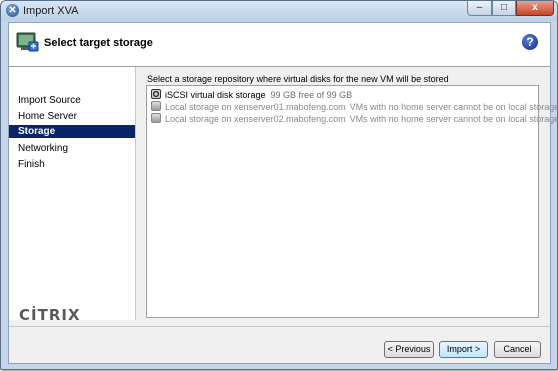 This screenshot has height=371, width=558. Describe the element at coordinates (51, 11) in the screenshot. I see `window-title: Import XVA` at that location.